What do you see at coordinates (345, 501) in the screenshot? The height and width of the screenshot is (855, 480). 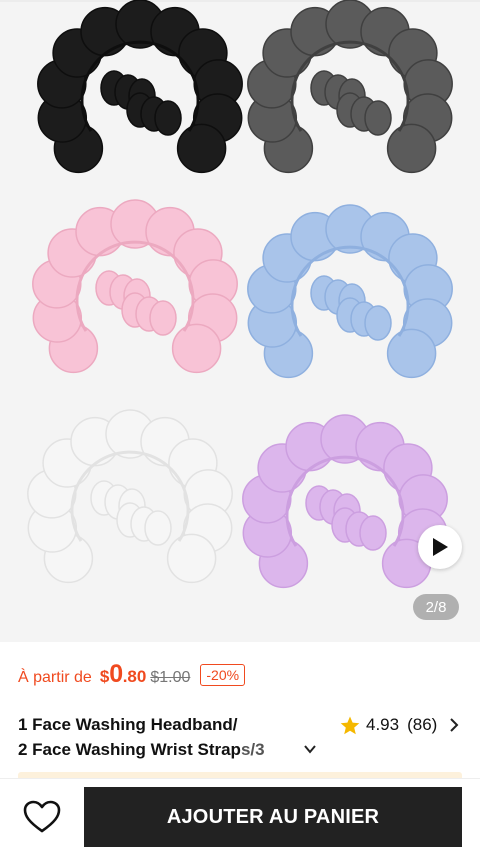 I see `headband-lilac` at bounding box center [345, 501].